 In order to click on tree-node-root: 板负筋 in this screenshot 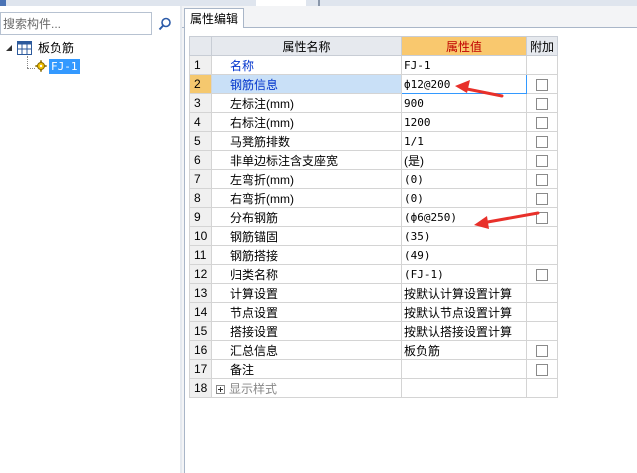, I will do `click(40, 48)`.